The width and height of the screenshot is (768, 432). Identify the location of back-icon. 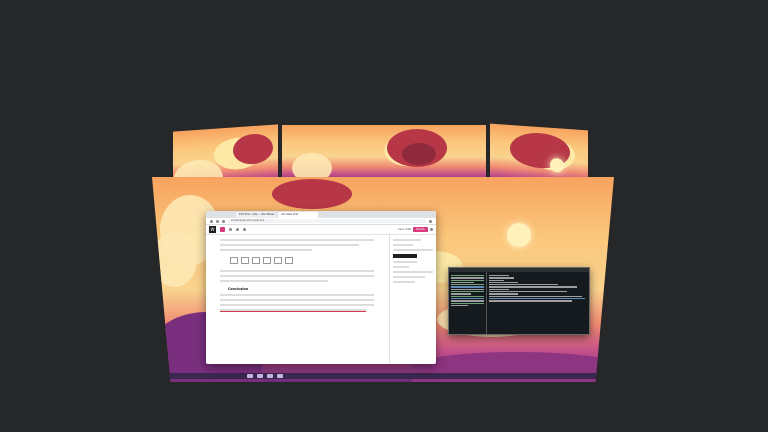
(211, 221).